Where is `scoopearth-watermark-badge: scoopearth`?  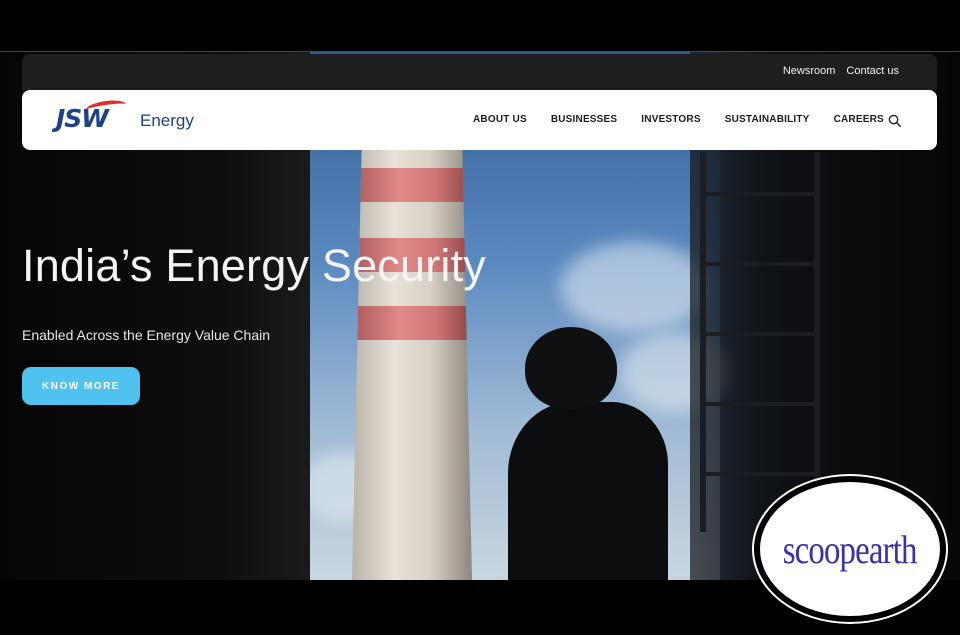 scoopearth-watermark-badge: scoopearth is located at coordinates (850, 549).